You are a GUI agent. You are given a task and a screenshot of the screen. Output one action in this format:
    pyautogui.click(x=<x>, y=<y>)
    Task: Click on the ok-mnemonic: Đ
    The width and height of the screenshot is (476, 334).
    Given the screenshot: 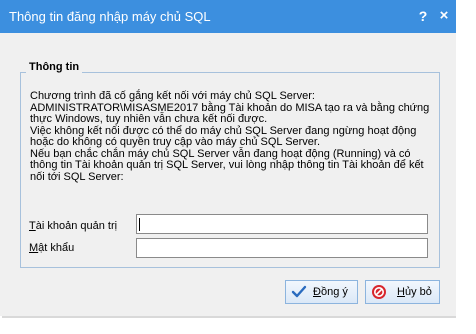 What is the action you would take?
    pyautogui.click(x=317, y=292)
    